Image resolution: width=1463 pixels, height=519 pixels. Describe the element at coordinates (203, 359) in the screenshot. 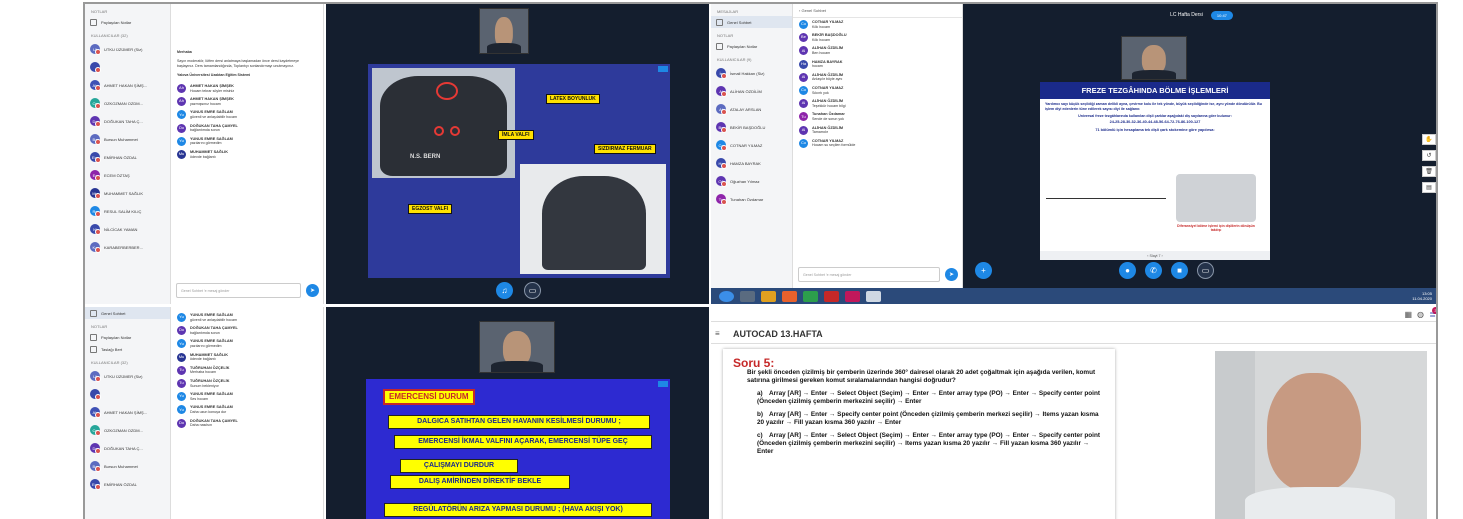

I see `message-text: ödevde bağlantı` at that location.